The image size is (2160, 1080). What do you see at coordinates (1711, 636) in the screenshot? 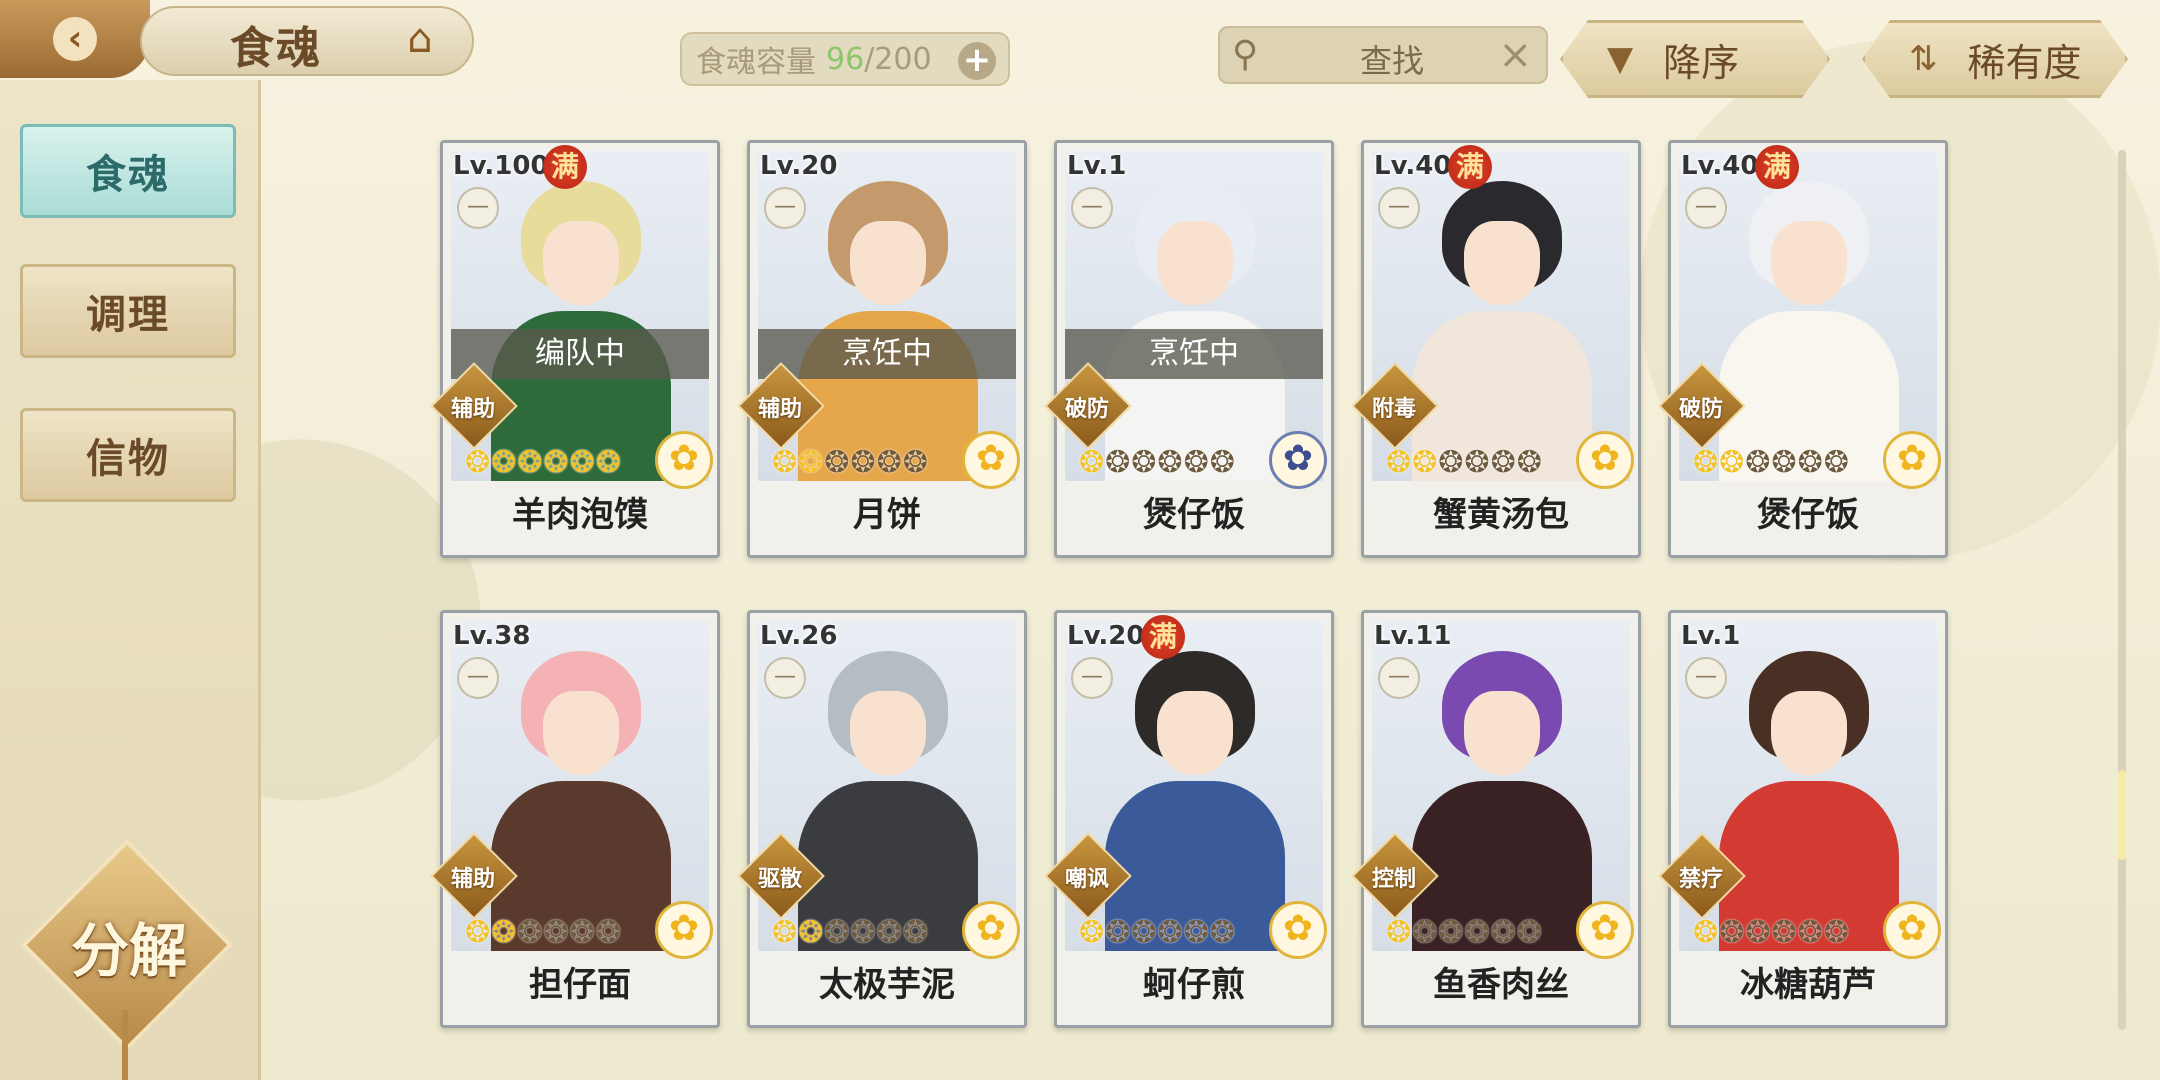
I see `level-label: Lv.1` at bounding box center [1711, 636].